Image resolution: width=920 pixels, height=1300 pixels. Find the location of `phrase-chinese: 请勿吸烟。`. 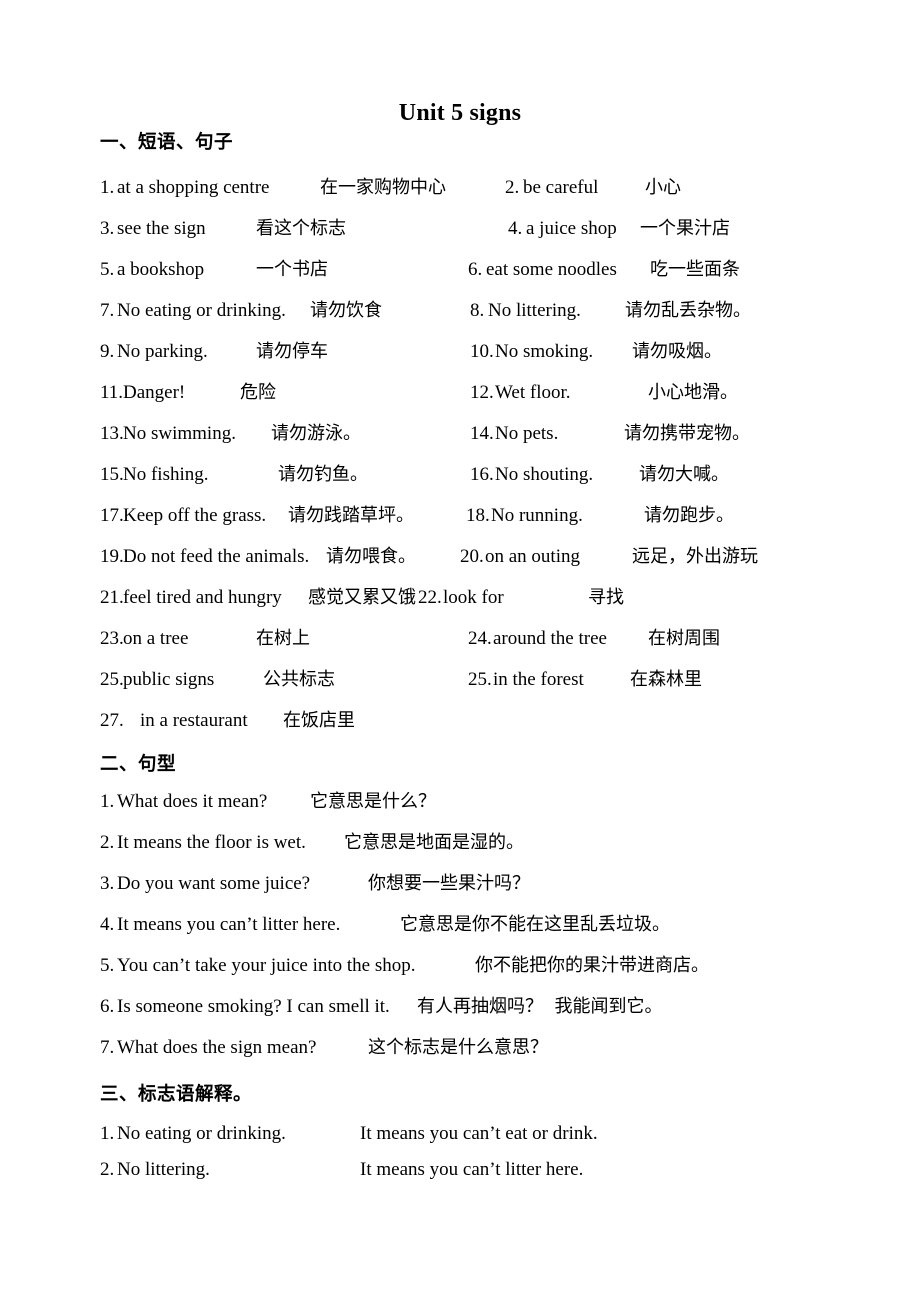

phrase-chinese: 请勿吸烟。 is located at coordinates (677, 351).